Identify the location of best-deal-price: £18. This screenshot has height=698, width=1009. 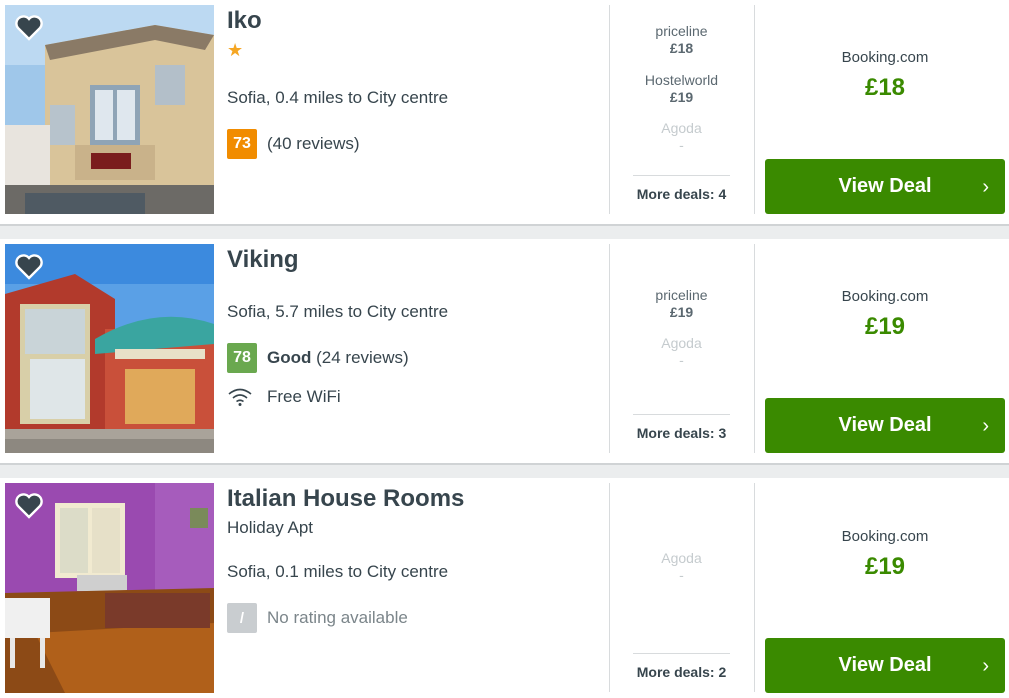
(885, 88).